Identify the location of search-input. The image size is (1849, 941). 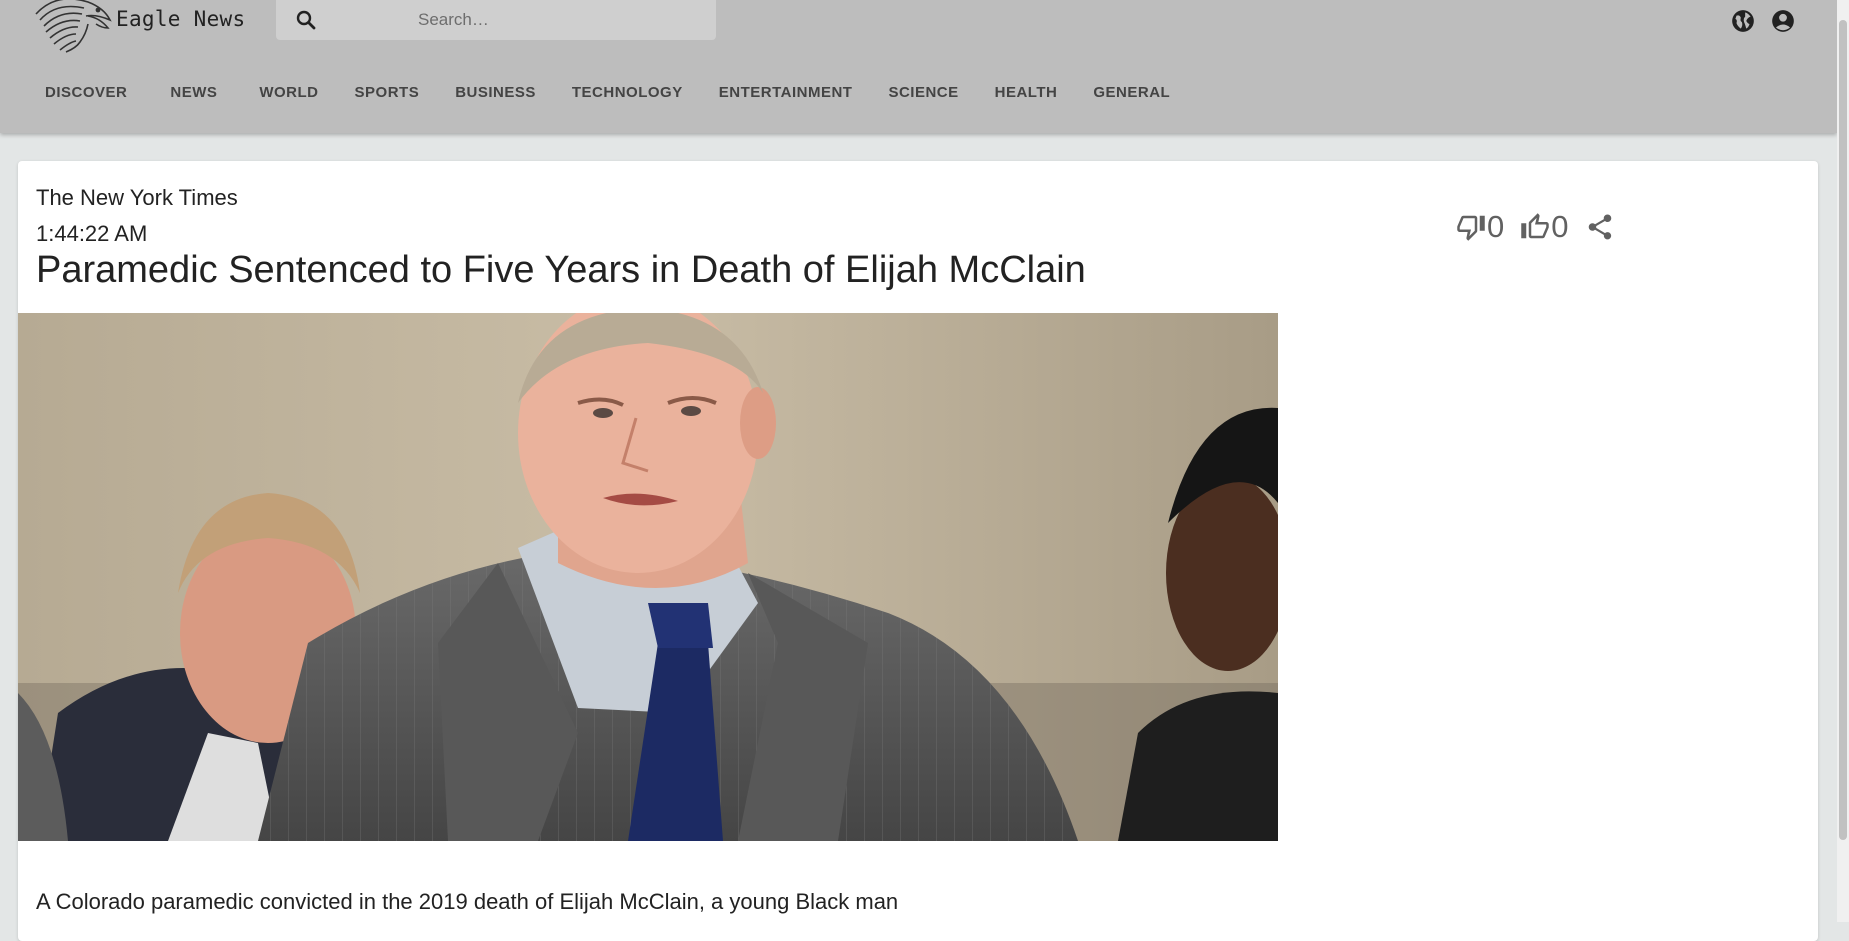
(563, 20).